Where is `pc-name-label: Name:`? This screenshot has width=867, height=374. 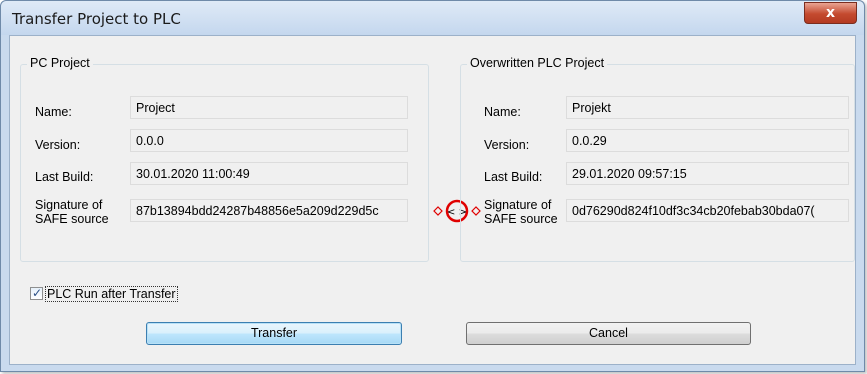 pc-name-label: Name: is located at coordinates (53, 112).